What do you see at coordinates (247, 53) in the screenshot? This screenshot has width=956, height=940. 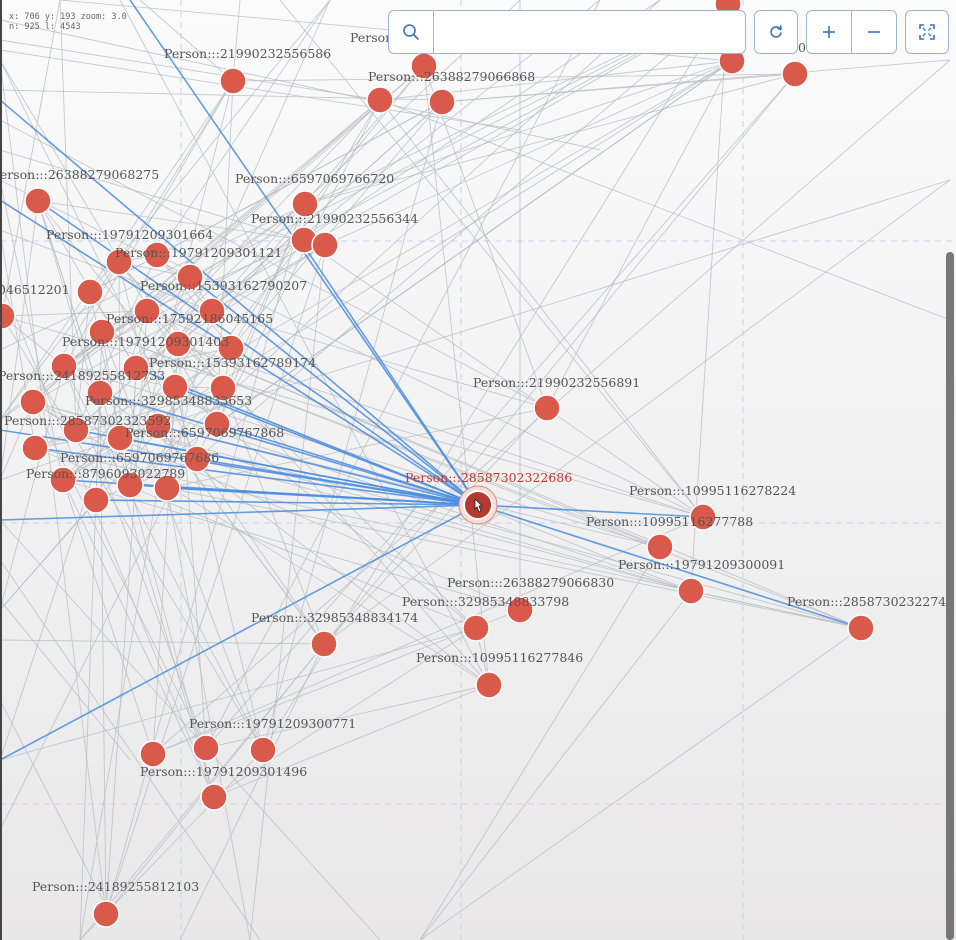 I see `node-label: Person:::21990232556586` at bounding box center [247, 53].